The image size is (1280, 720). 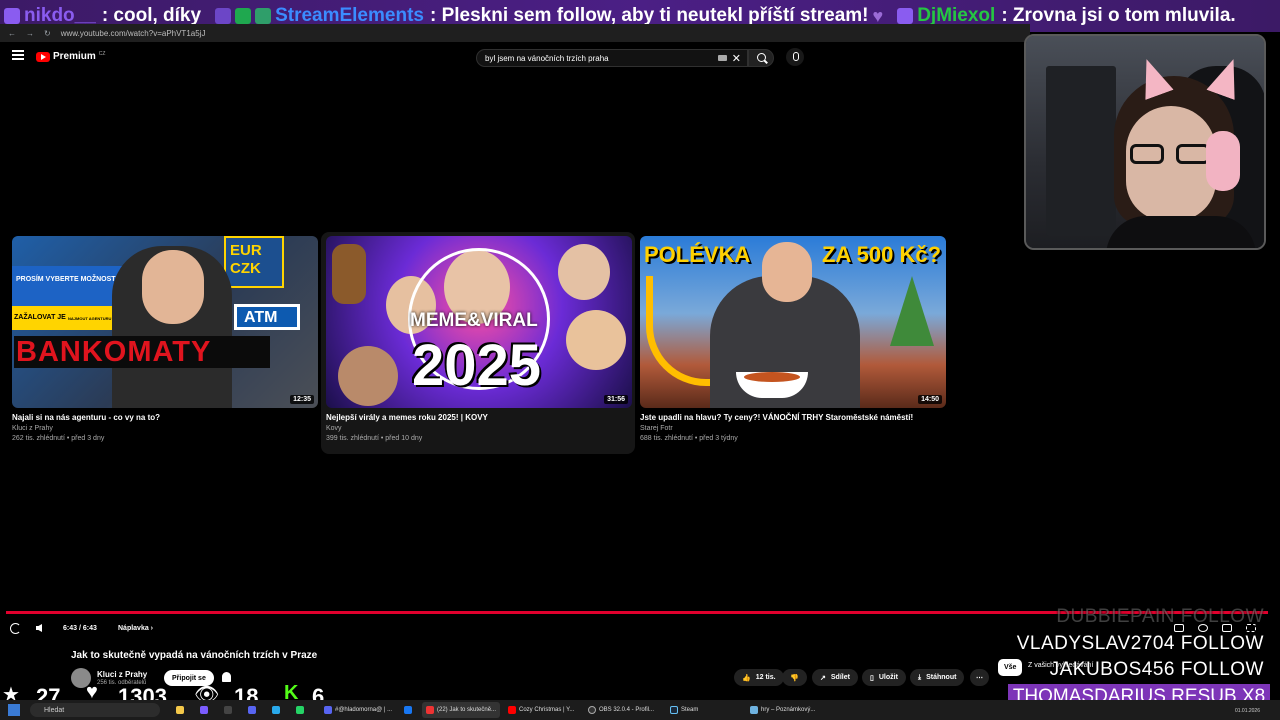 I want to click on voice-search-button, so click(x=795, y=57).